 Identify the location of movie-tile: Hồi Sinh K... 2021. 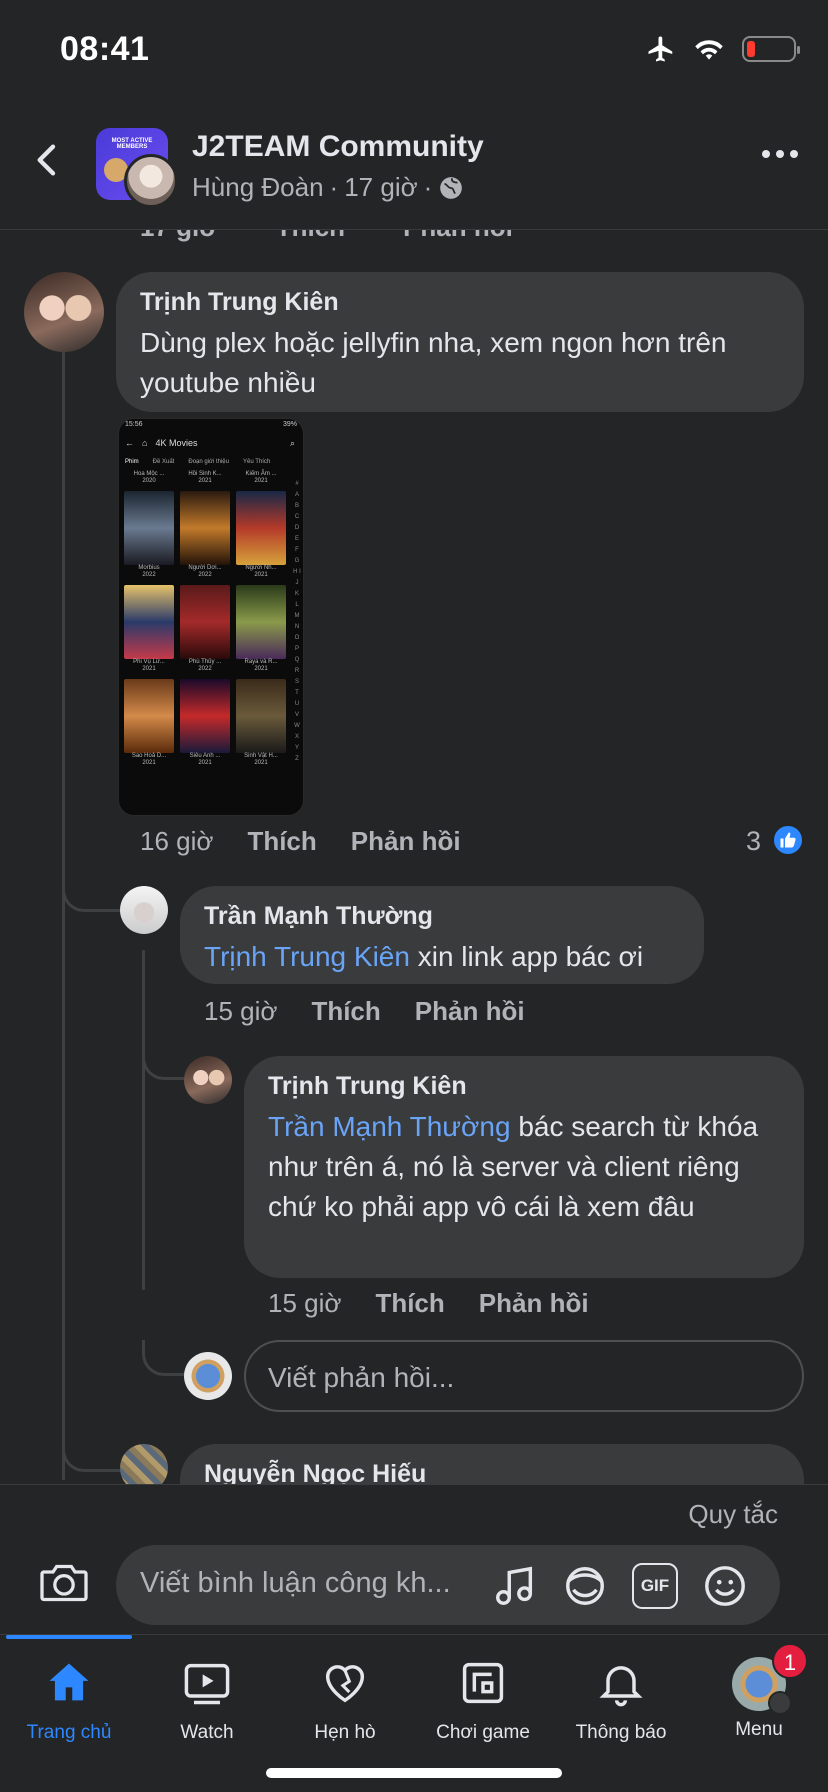
(205, 477).